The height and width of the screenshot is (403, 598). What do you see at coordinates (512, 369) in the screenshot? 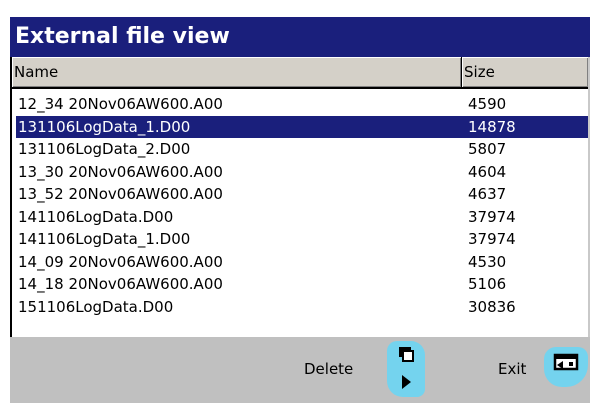
I see `exit-button-label: Exit` at bounding box center [512, 369].